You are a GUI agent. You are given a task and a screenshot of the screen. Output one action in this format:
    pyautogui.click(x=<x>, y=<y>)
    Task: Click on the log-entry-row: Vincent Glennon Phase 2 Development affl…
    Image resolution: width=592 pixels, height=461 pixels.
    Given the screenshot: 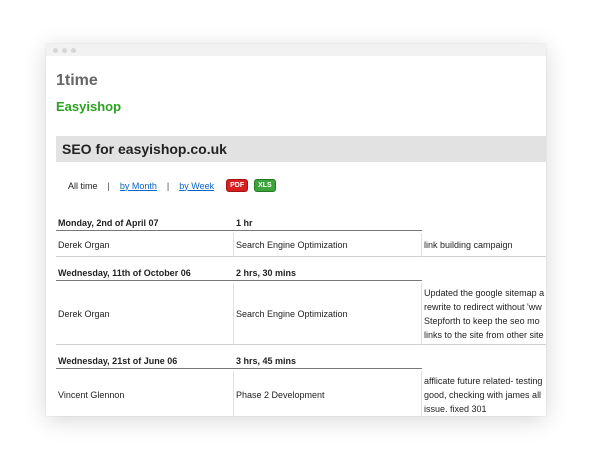 What is the action you would take?
    pyautogui.click(x=301, y=393)
    